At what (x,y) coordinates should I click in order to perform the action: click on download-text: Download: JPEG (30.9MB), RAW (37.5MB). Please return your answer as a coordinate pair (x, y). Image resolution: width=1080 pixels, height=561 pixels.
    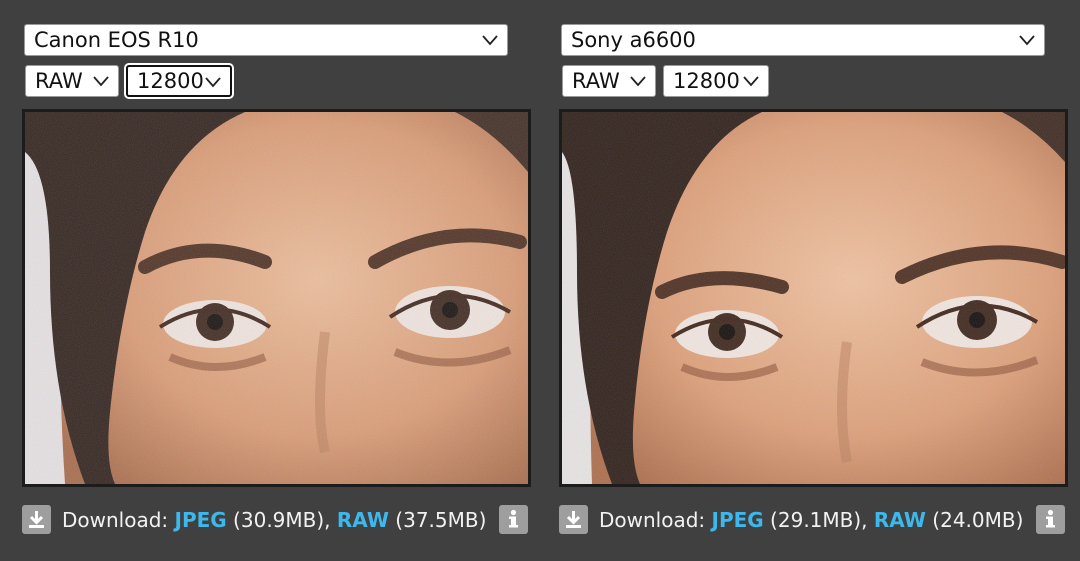
    Looking at the image, I should click on (274, 520).